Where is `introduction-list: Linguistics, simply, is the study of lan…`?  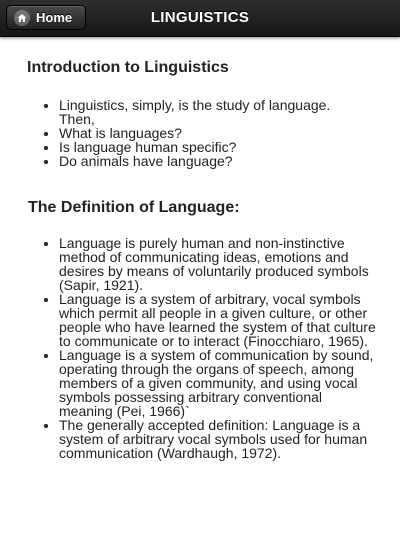 introduction-list: Linguistics, simply, is the study of lan… is located at coordinates (199, 133).